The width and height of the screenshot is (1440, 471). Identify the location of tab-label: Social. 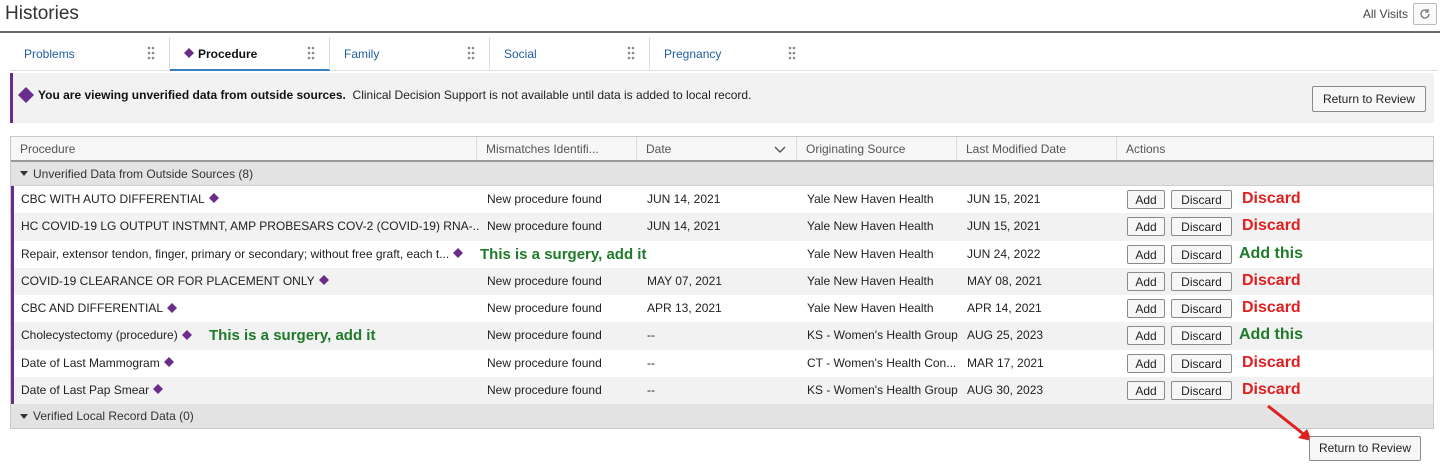
(520, 54).